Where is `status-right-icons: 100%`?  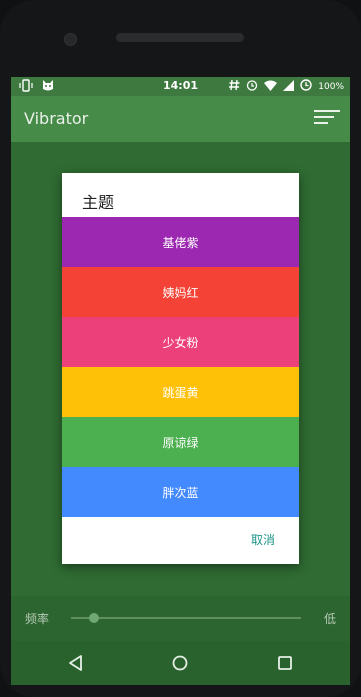 status-right-icons: 100% is located at coordinates (286, 86).